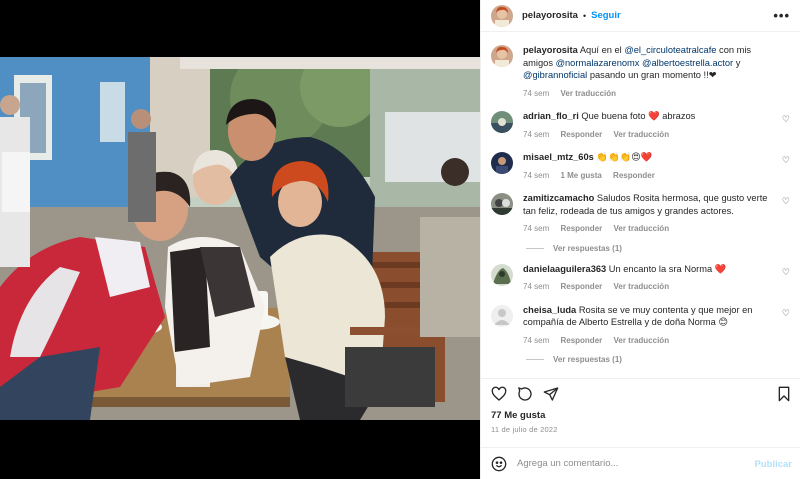 The width and height of the screenshot is (800, 479). Describe the element at coordinates (687, 63) in the screenshot. I see `mention-link: @albertoestrella.actor` at that location.